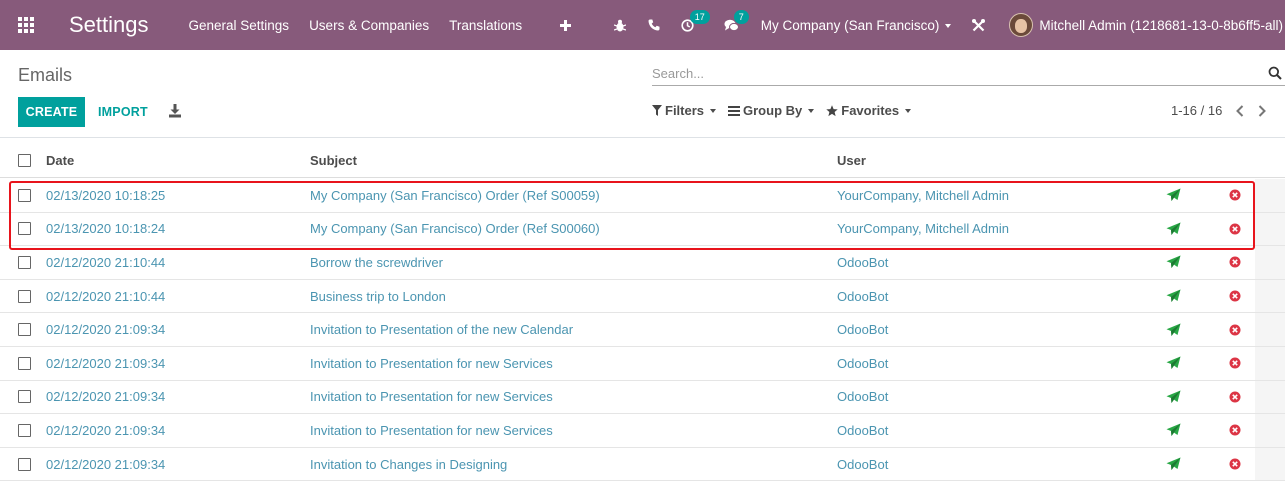 The image size is (1285, 491). I want to click on filters-toggle: Filters, so click(684, 110).